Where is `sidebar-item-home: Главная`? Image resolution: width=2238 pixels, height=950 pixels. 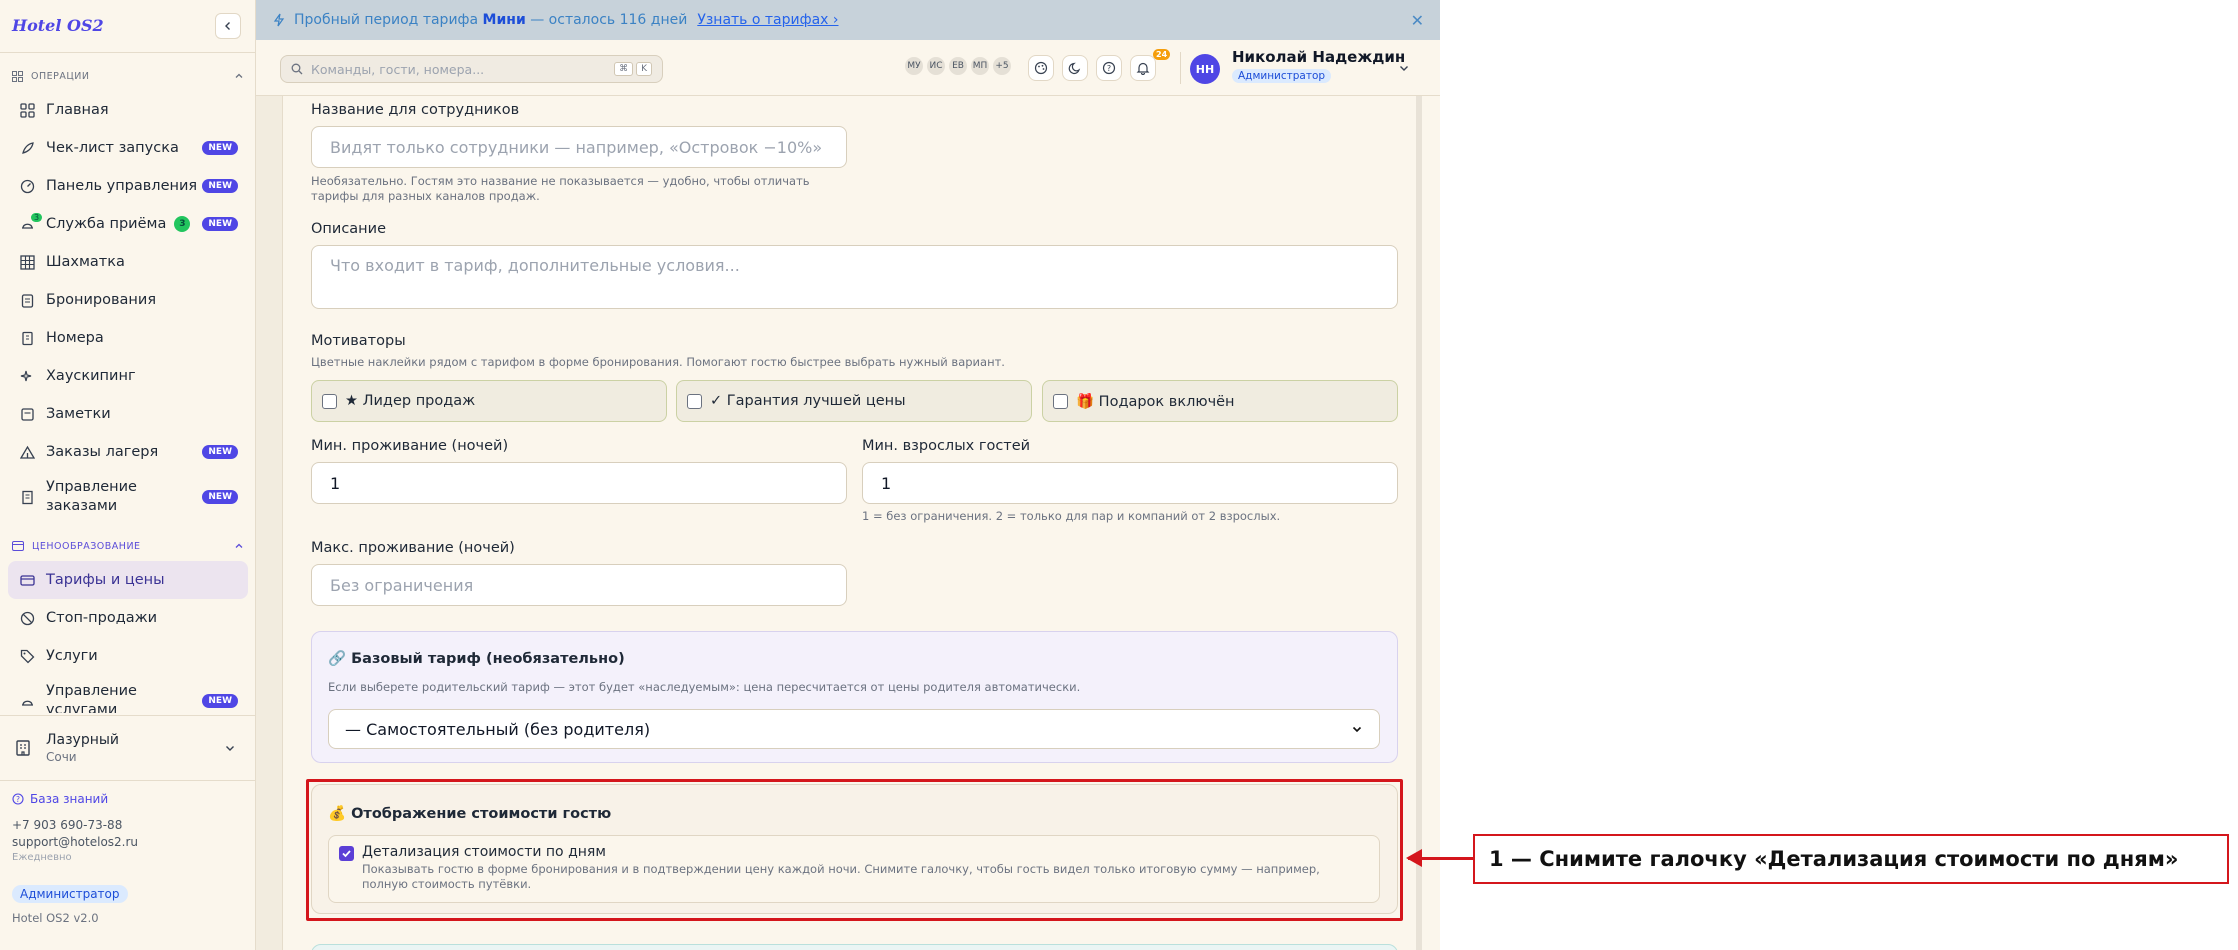 sidebar-item-home: Главная is located at coordinates (128, 110).